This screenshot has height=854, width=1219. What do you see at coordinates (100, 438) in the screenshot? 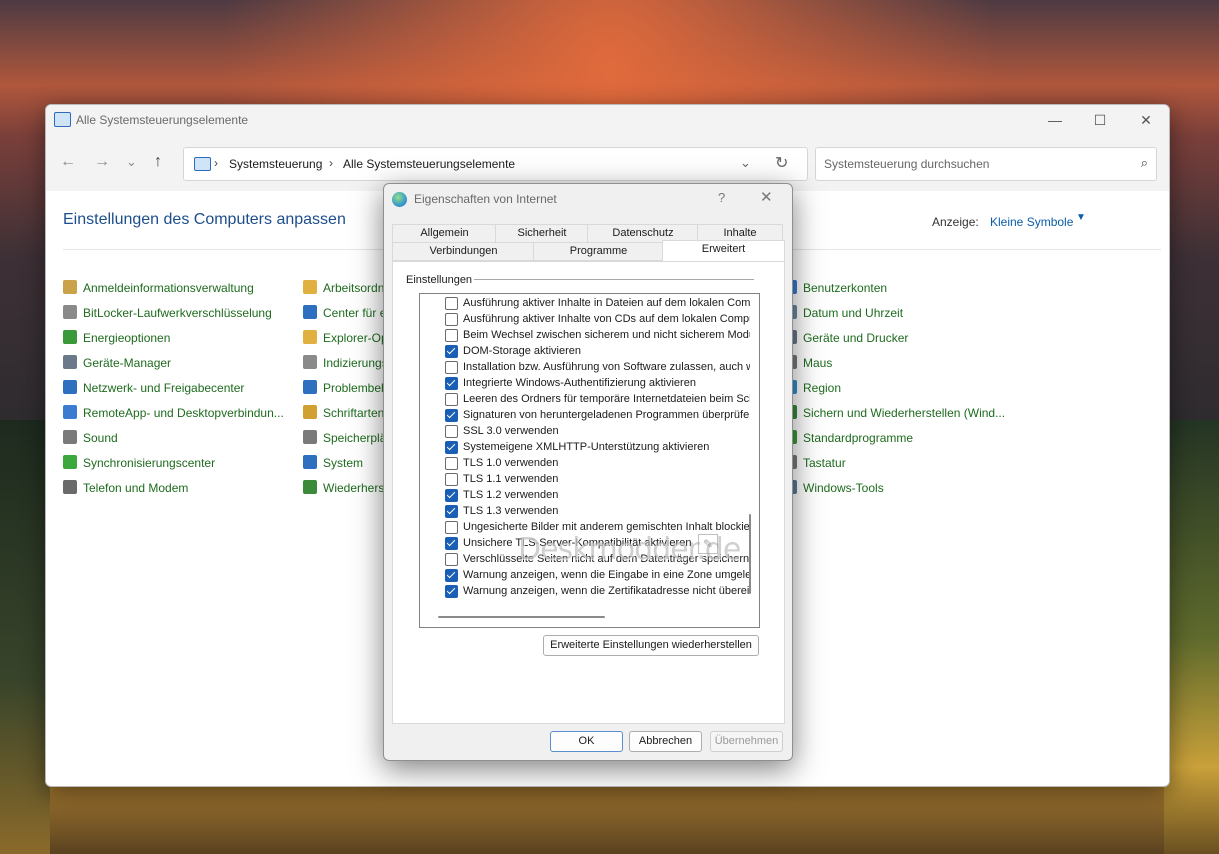
I see `control-panel-item-label: Sound` at bounding box center [100, 438].